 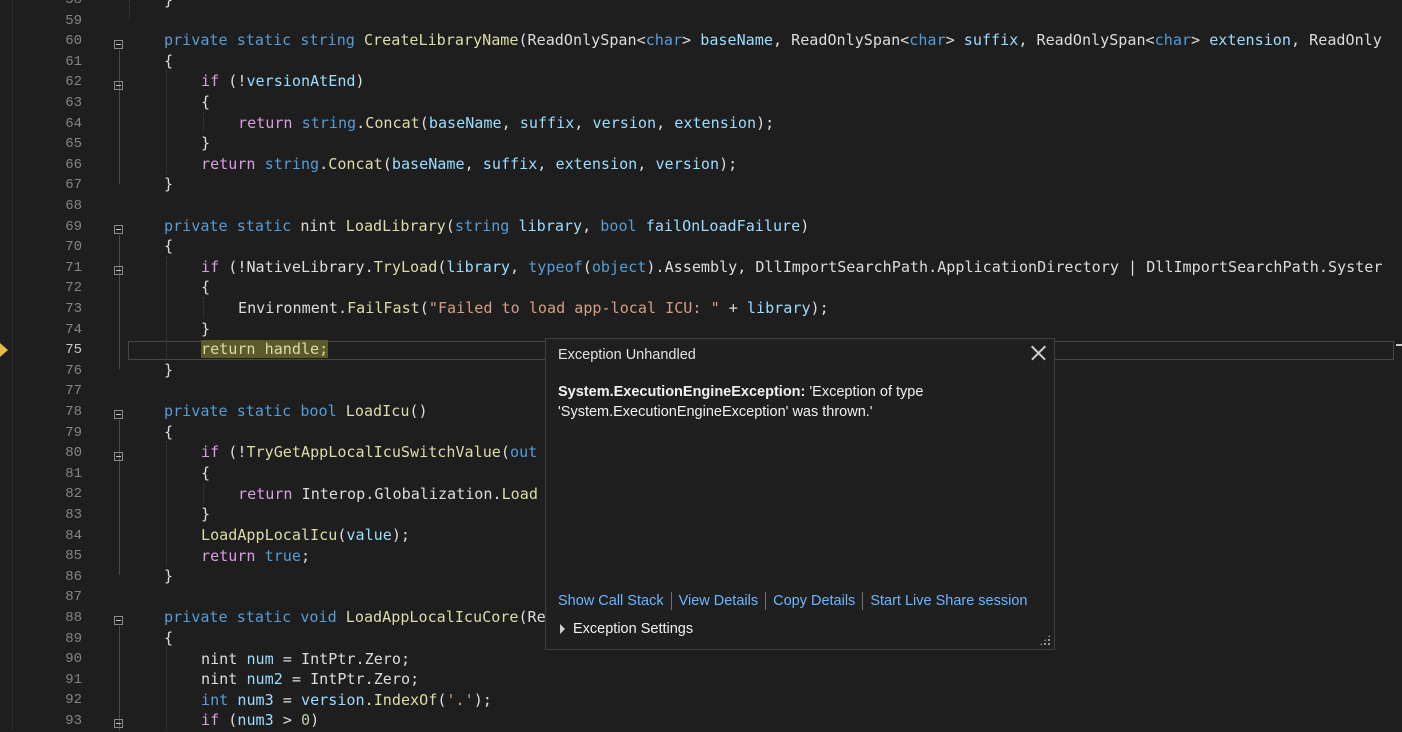 What do you see at coordinates (205, 143) in the screenshot?
I see `code-line-65: }` at bounding box center [205, 143].